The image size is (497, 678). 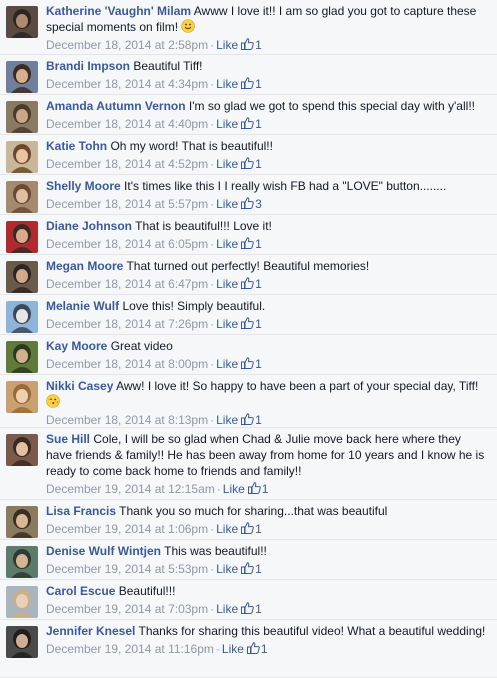 What do you see at coordinates (127, 284) in the screenshot?
I see `comment-timestamp: December 18, 2014 at 6:47pm` at bounding box center [127, 284].